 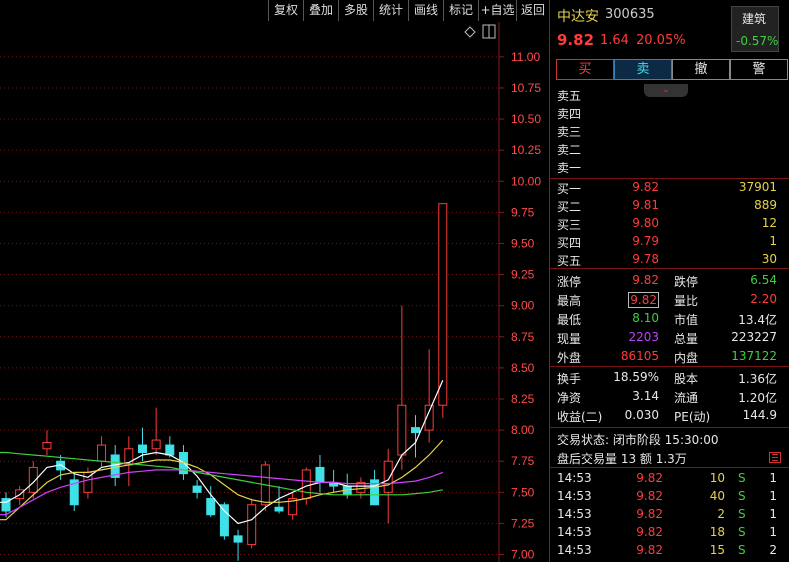 What do you see at coordinates (569, 189) in the screenshot?
I see `buy-level-label: 买一` at bounding box center [569, 189].